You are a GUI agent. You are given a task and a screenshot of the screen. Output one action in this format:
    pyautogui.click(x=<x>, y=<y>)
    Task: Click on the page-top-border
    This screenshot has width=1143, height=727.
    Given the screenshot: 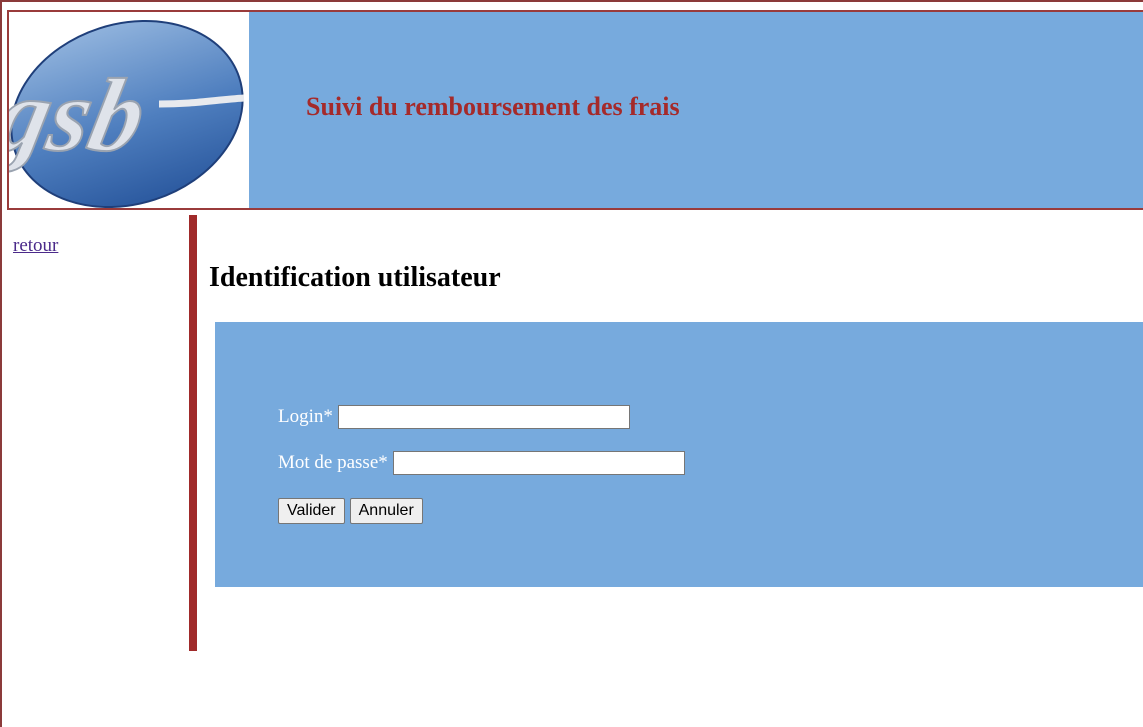 What is the action you would take?
    pyautogui.click(x=571, y=1)
    